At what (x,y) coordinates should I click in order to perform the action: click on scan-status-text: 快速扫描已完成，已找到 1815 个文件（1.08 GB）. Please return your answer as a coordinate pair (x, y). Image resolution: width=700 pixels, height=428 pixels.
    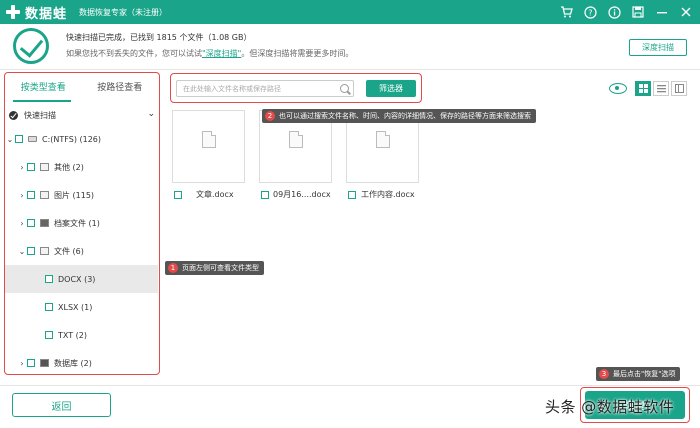
    Looking at the image, I should click on (159, 37).